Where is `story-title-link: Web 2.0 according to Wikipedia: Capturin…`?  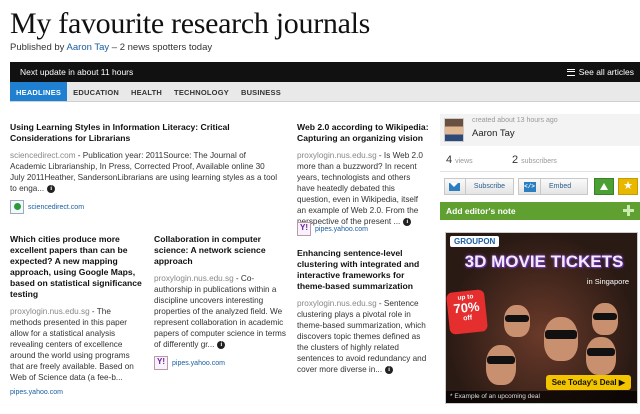
story-title-link: Web 2.0 according to Wikipedia: Capturin… is located at coordinates (363, 133).